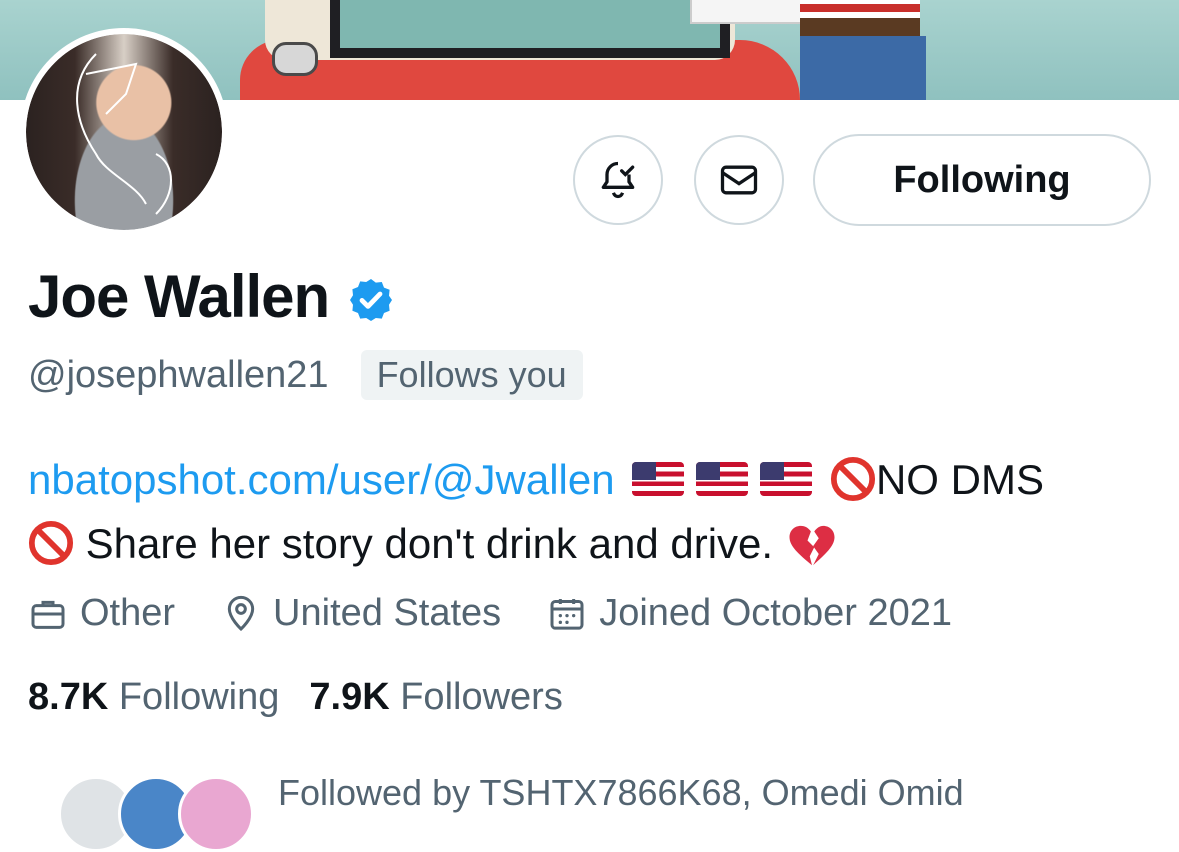 Image resolution: width=1179 pixels, height=852 pixels. Describe the element at coordinates (513, 613) in the screenshot. I see `profile-meta: Other United States Joined October 2021` at that location.